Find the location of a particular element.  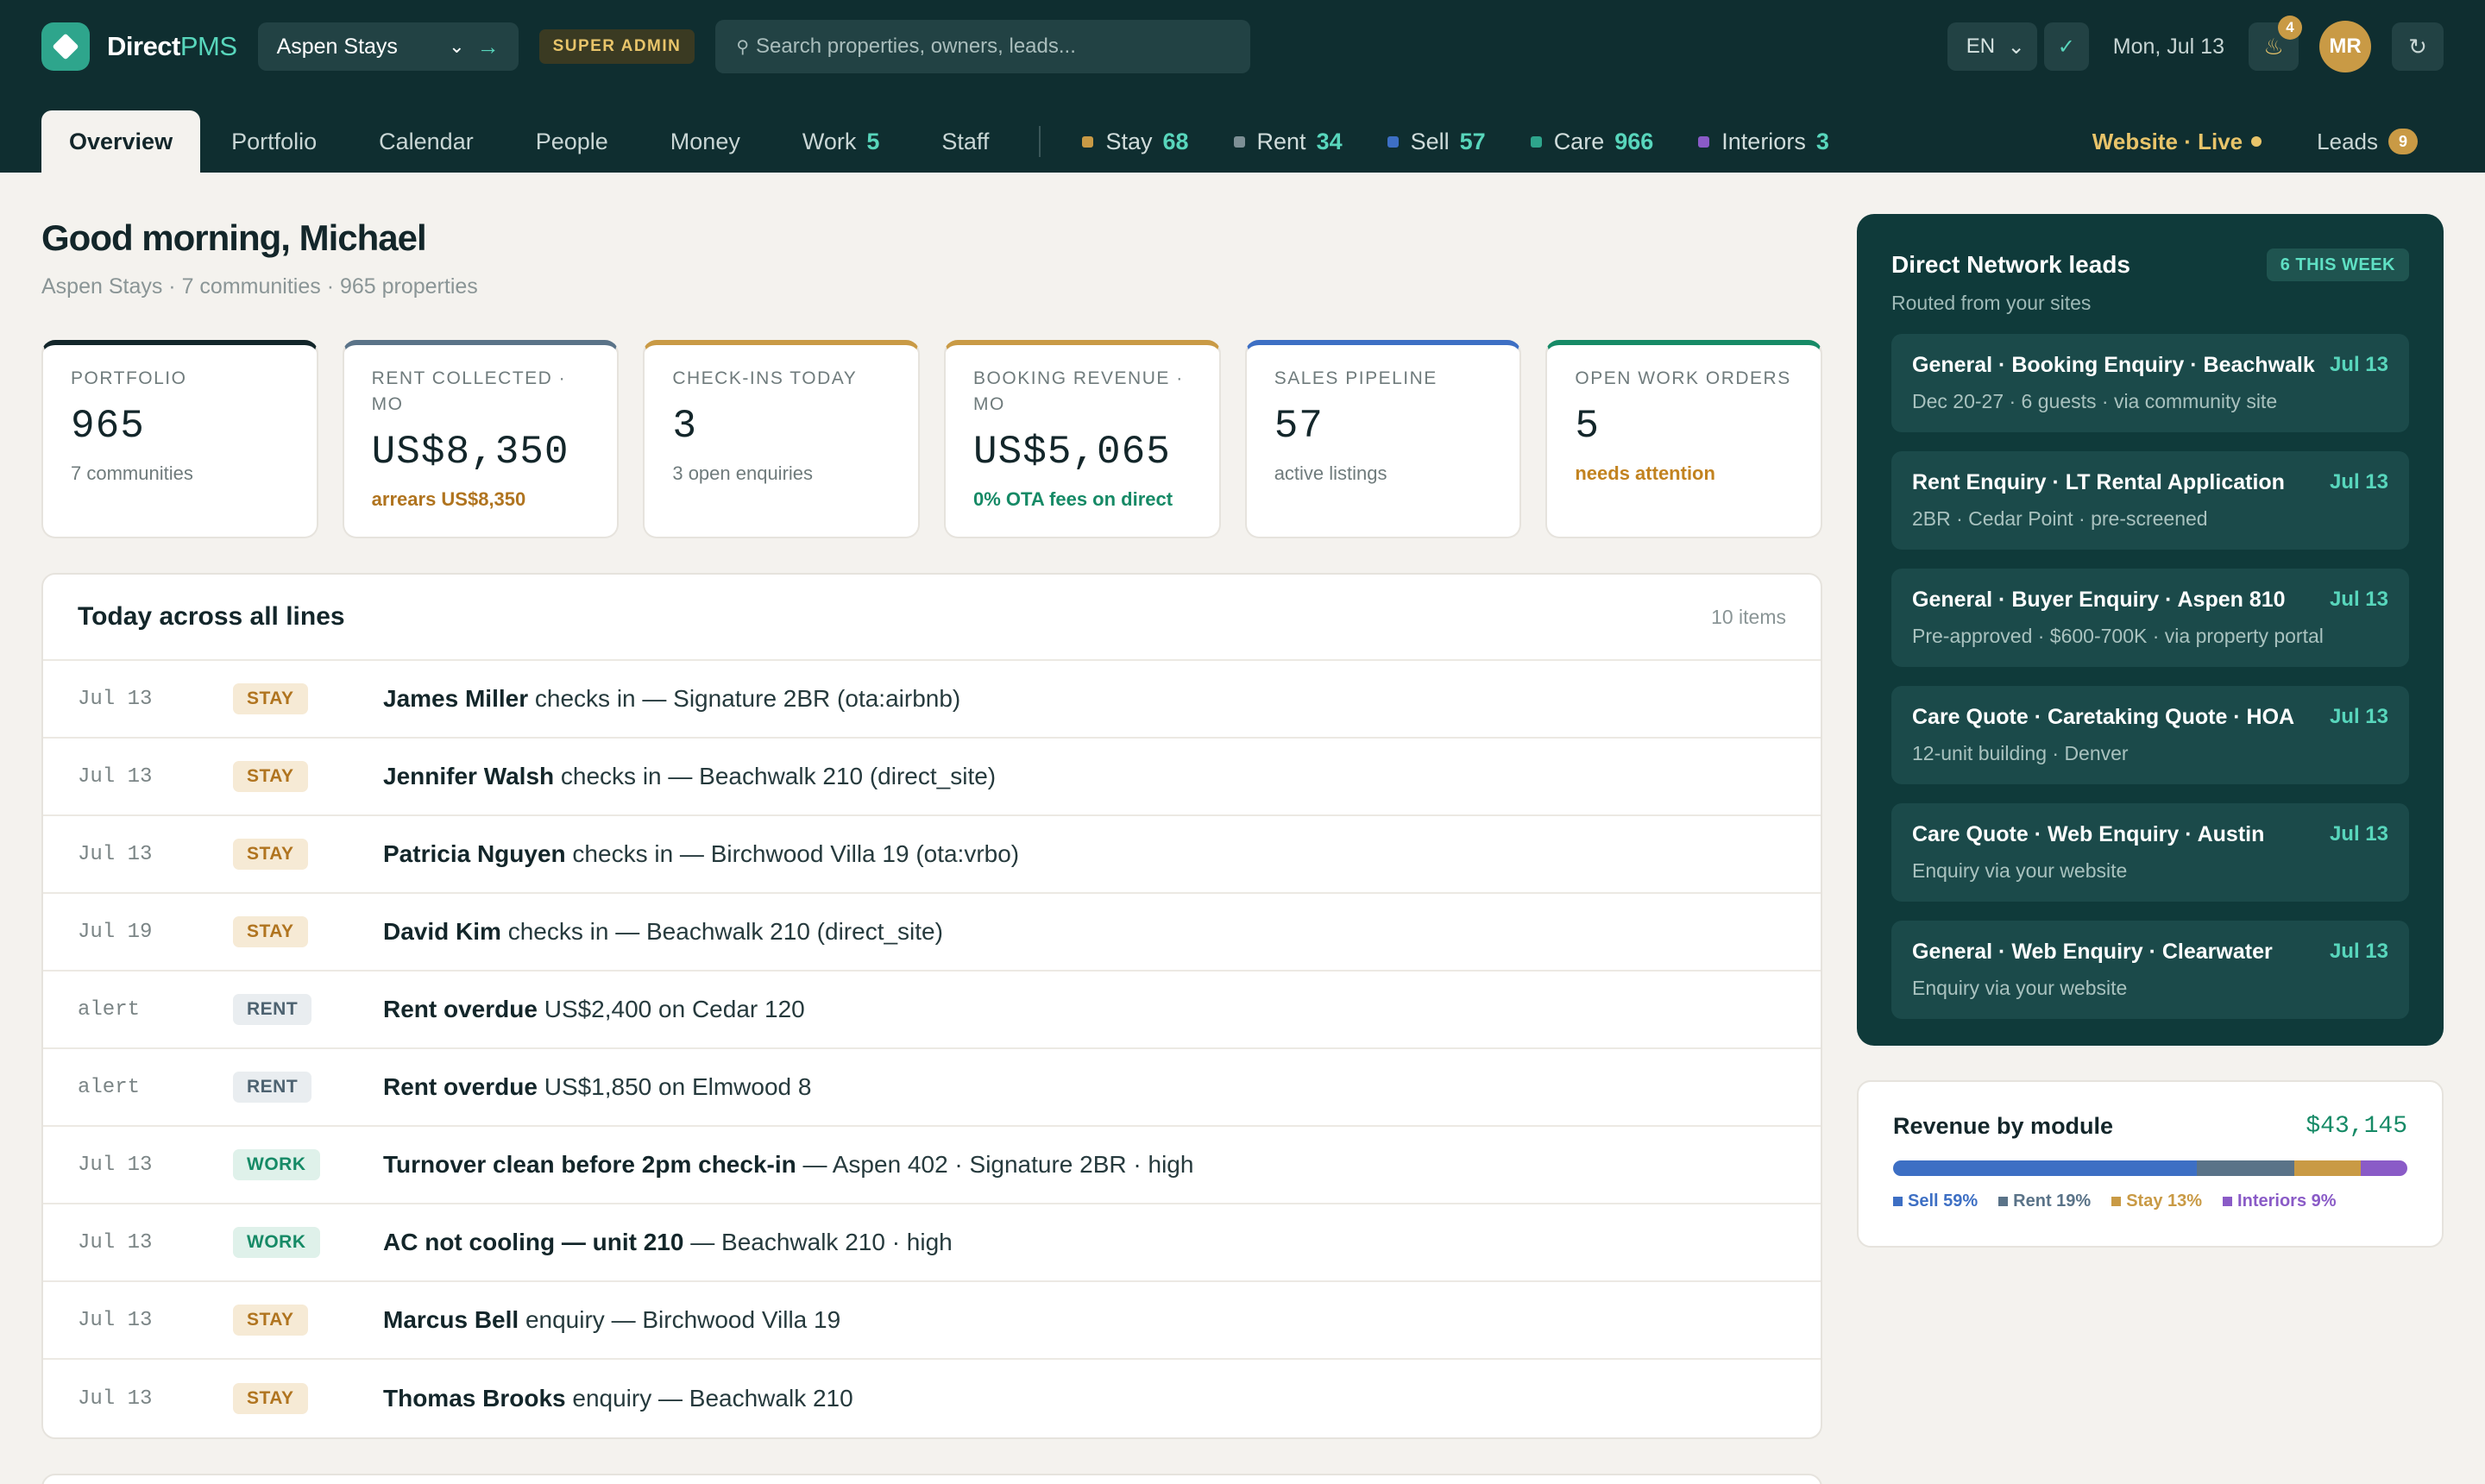

module-interiors: Interiors 3 is located at coordinates (1764, 141).